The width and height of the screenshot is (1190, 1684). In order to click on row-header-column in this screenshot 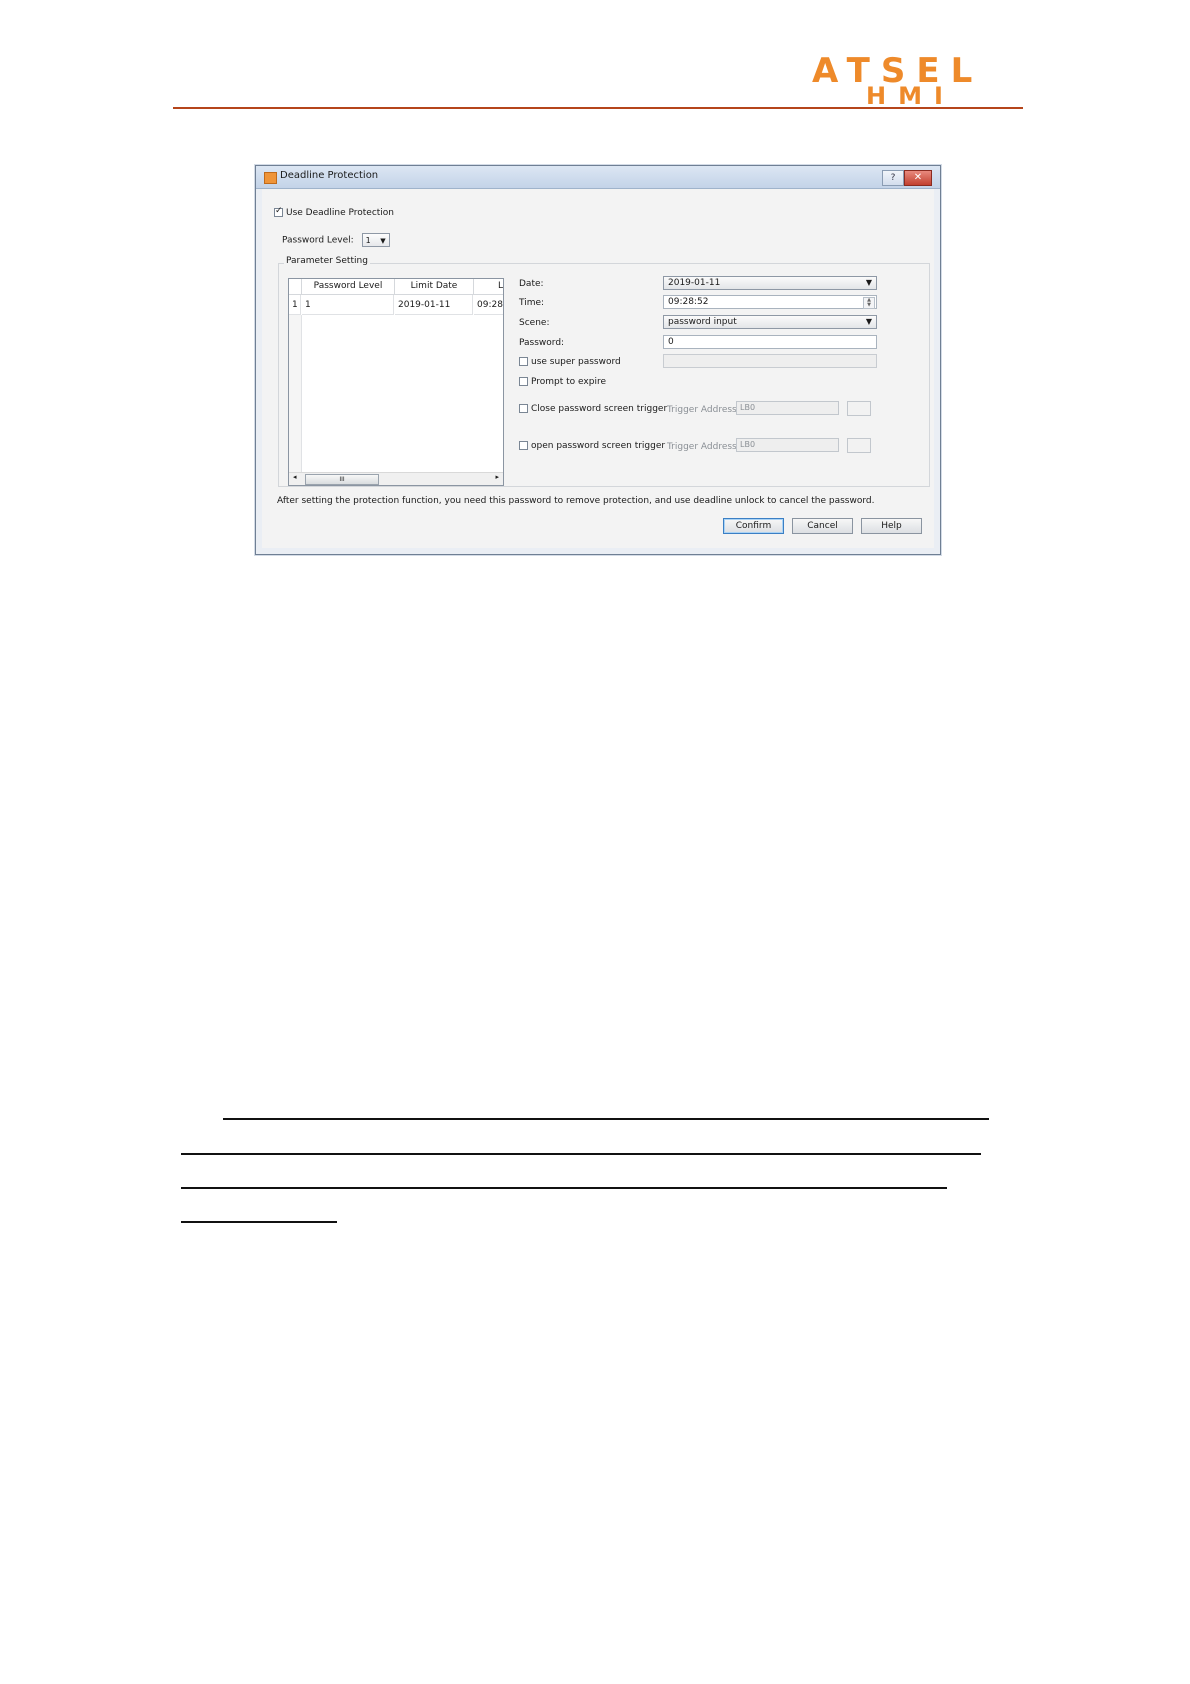, I will do `click(295, 394)`.